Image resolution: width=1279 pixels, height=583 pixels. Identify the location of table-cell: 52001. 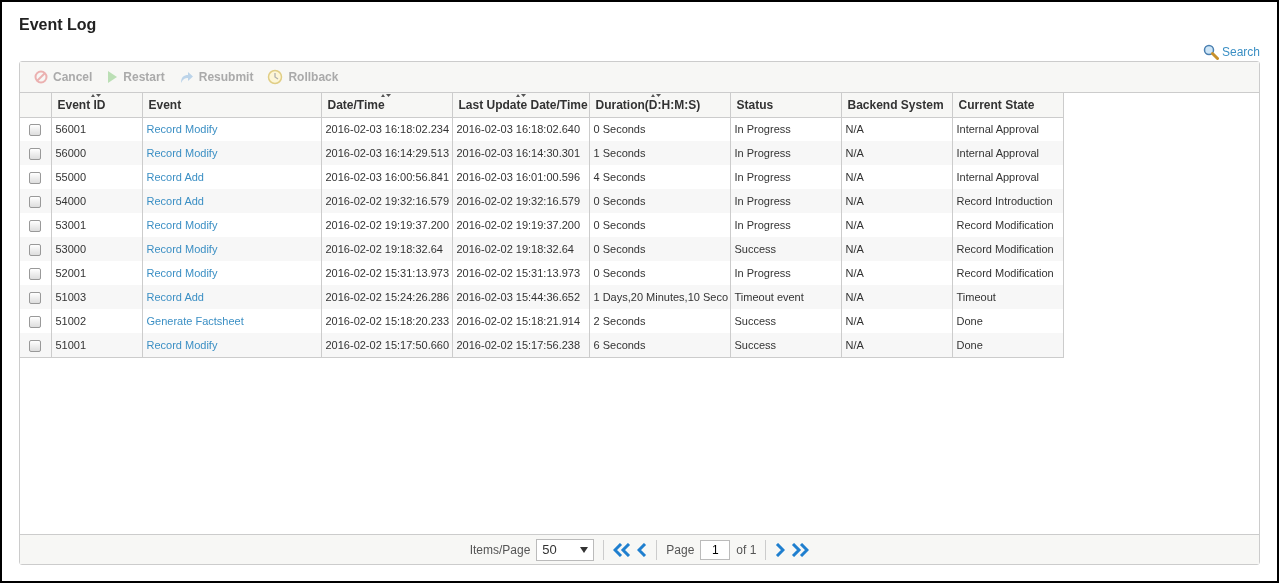
(71, 272).